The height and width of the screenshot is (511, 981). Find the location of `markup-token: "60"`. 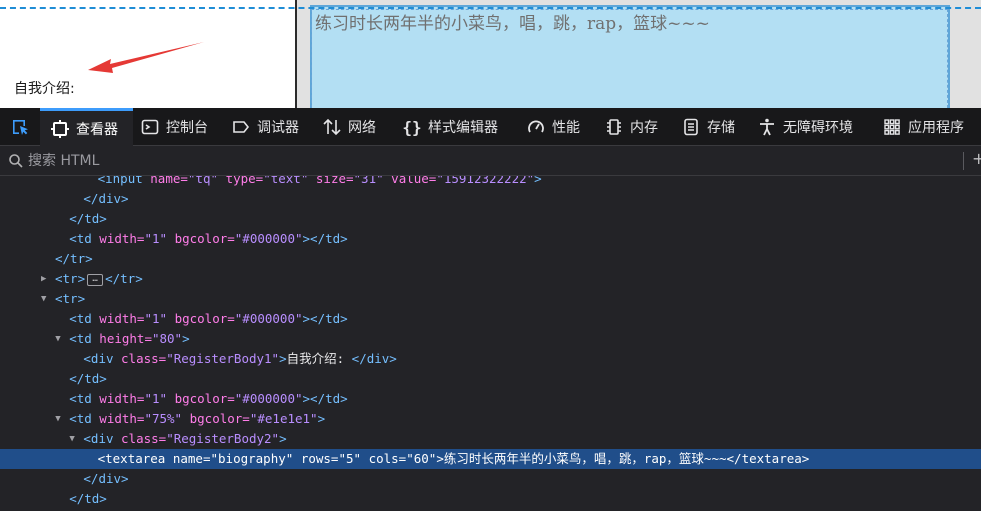

markup-token: "60" is located at coordinates (421, 458).